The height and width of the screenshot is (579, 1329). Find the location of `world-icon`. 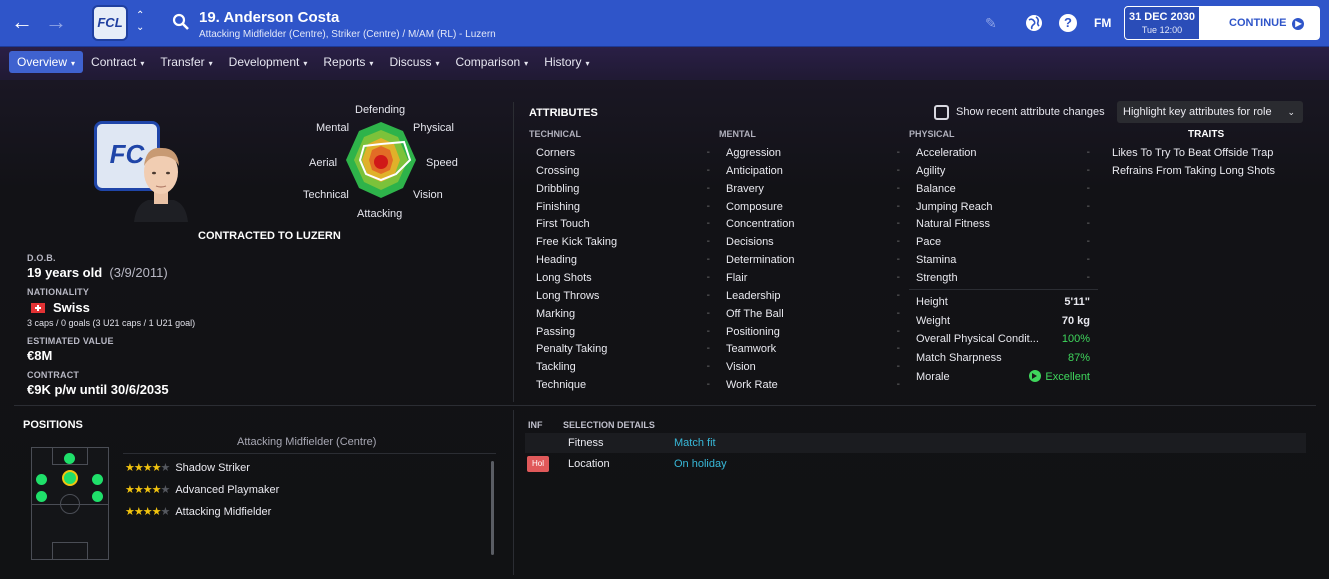

world-icon is located at coordinates (1034, 23).